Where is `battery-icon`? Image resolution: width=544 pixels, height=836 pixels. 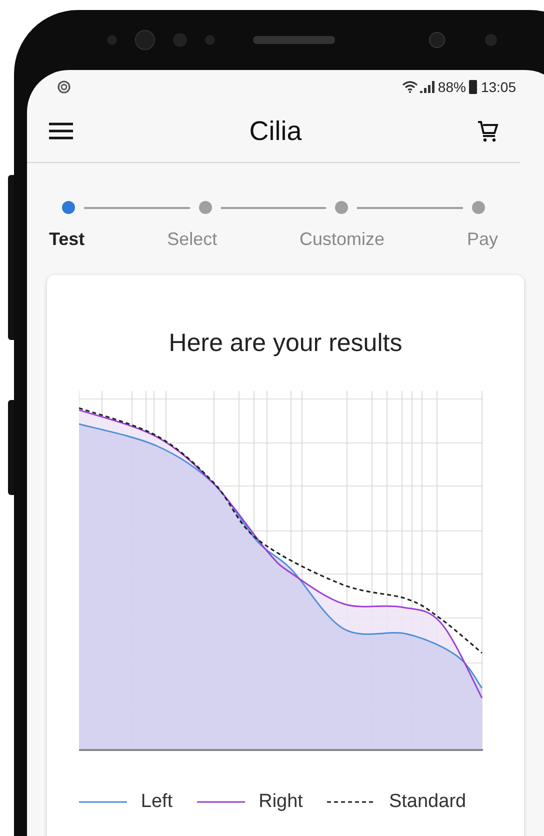 battery-icon is located at coordinates (472, 87).